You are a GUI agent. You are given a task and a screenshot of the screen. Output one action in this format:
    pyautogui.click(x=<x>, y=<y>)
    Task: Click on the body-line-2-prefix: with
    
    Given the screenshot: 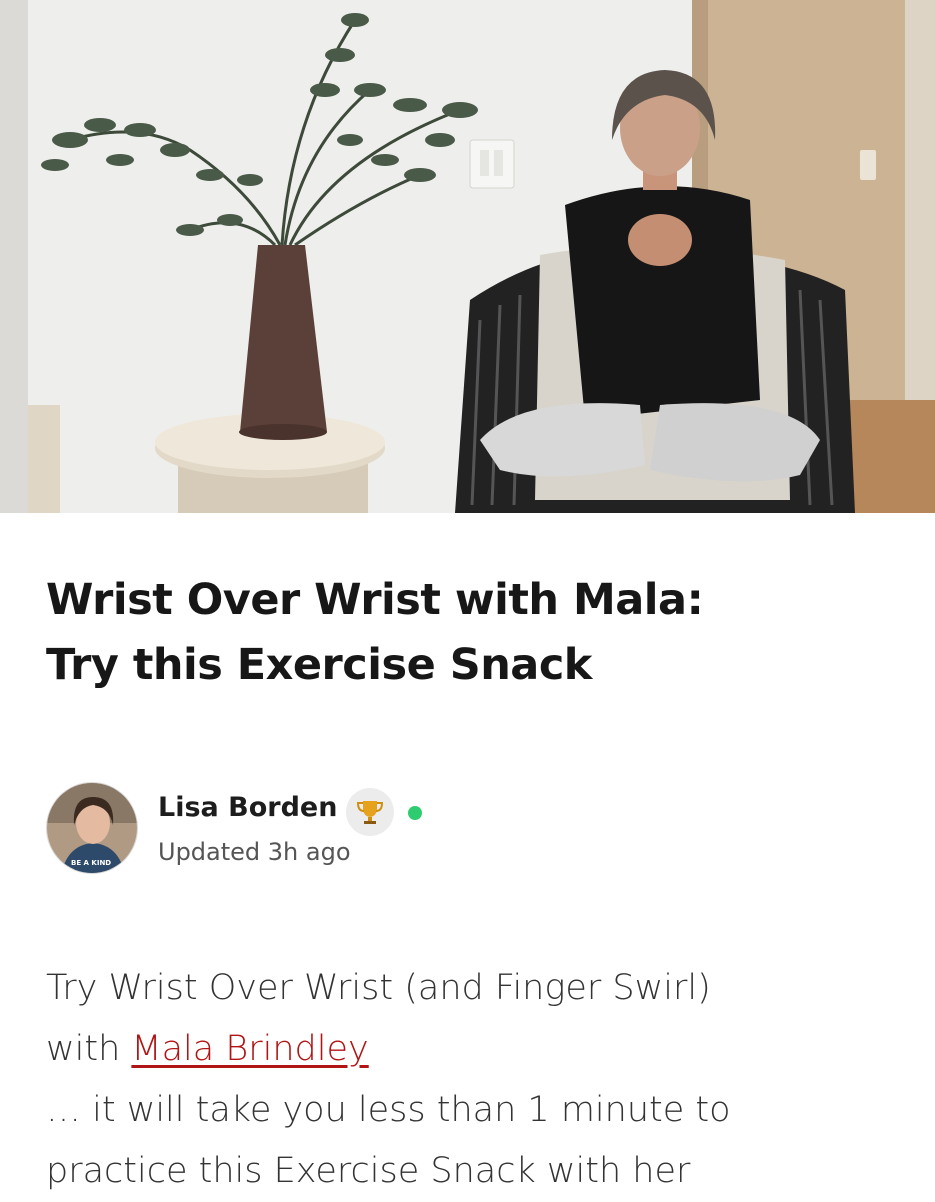 What is the action you would take?
    pyautogui.click(x=89, y=1049)
    